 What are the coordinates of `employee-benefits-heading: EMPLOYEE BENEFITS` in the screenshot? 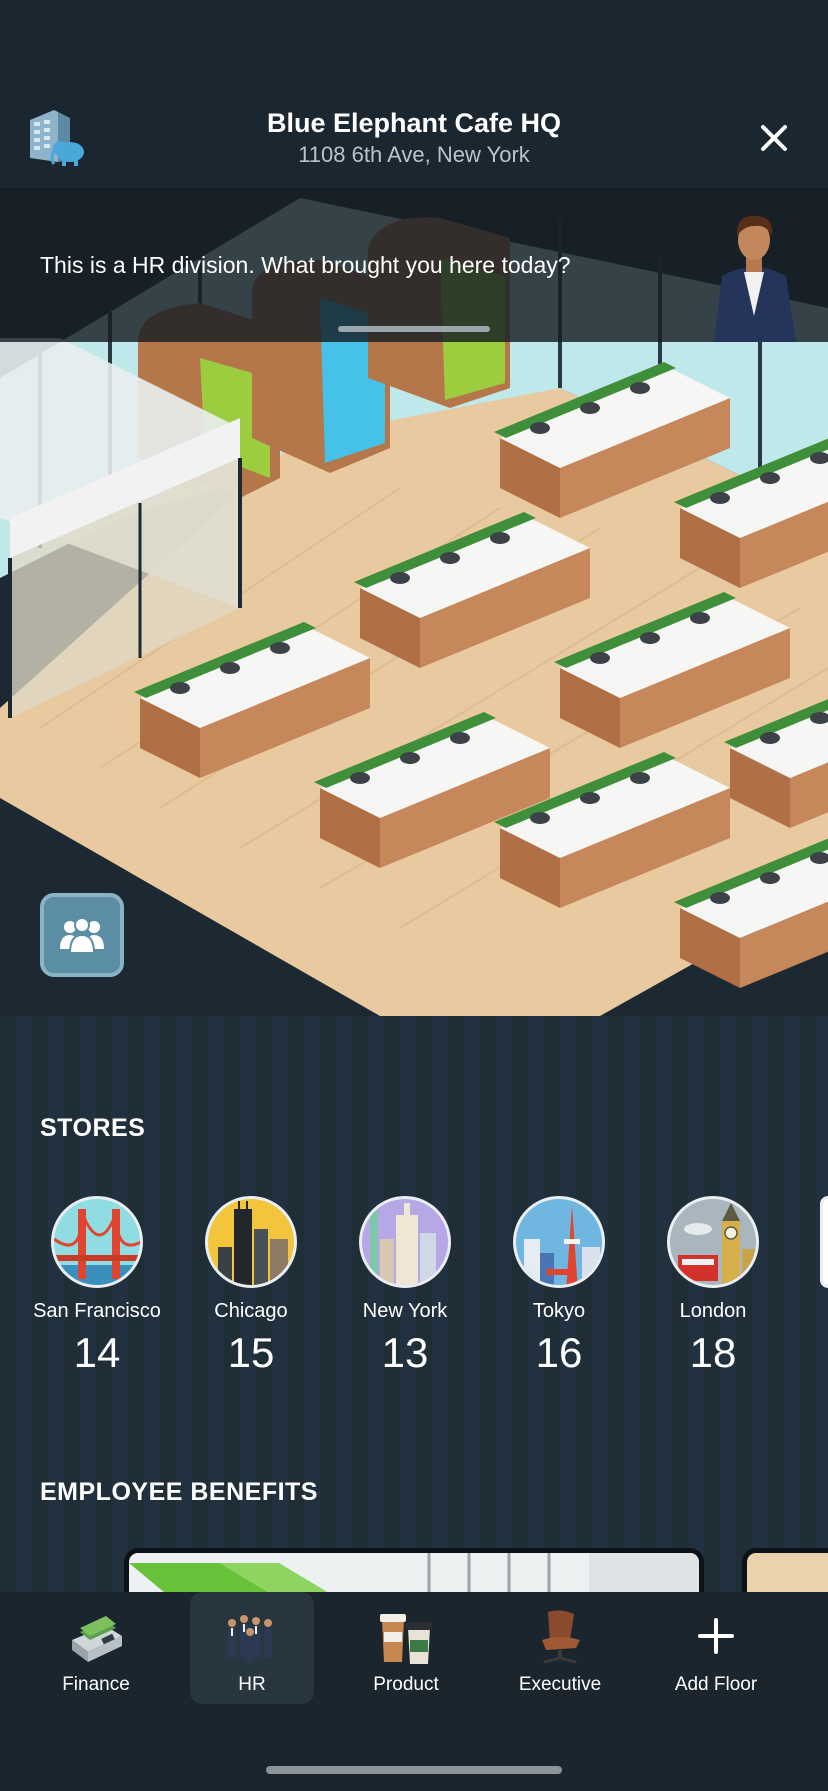 It's located at (179, 1492).